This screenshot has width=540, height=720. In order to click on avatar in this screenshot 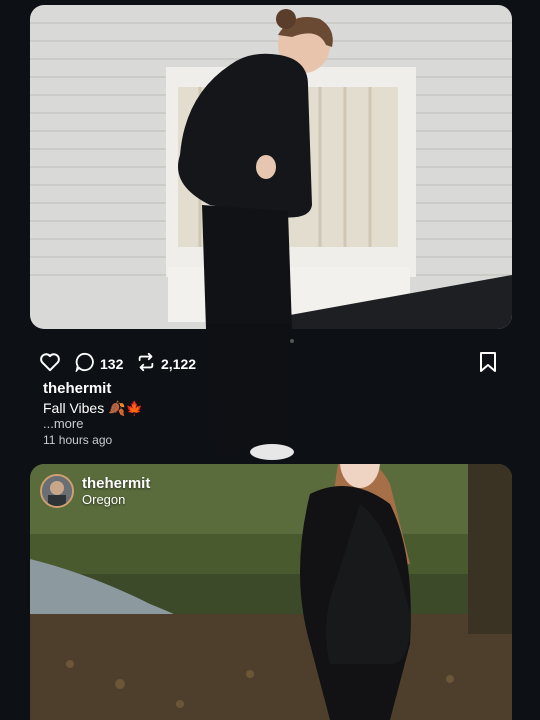, I will do `click(57, 491)`.